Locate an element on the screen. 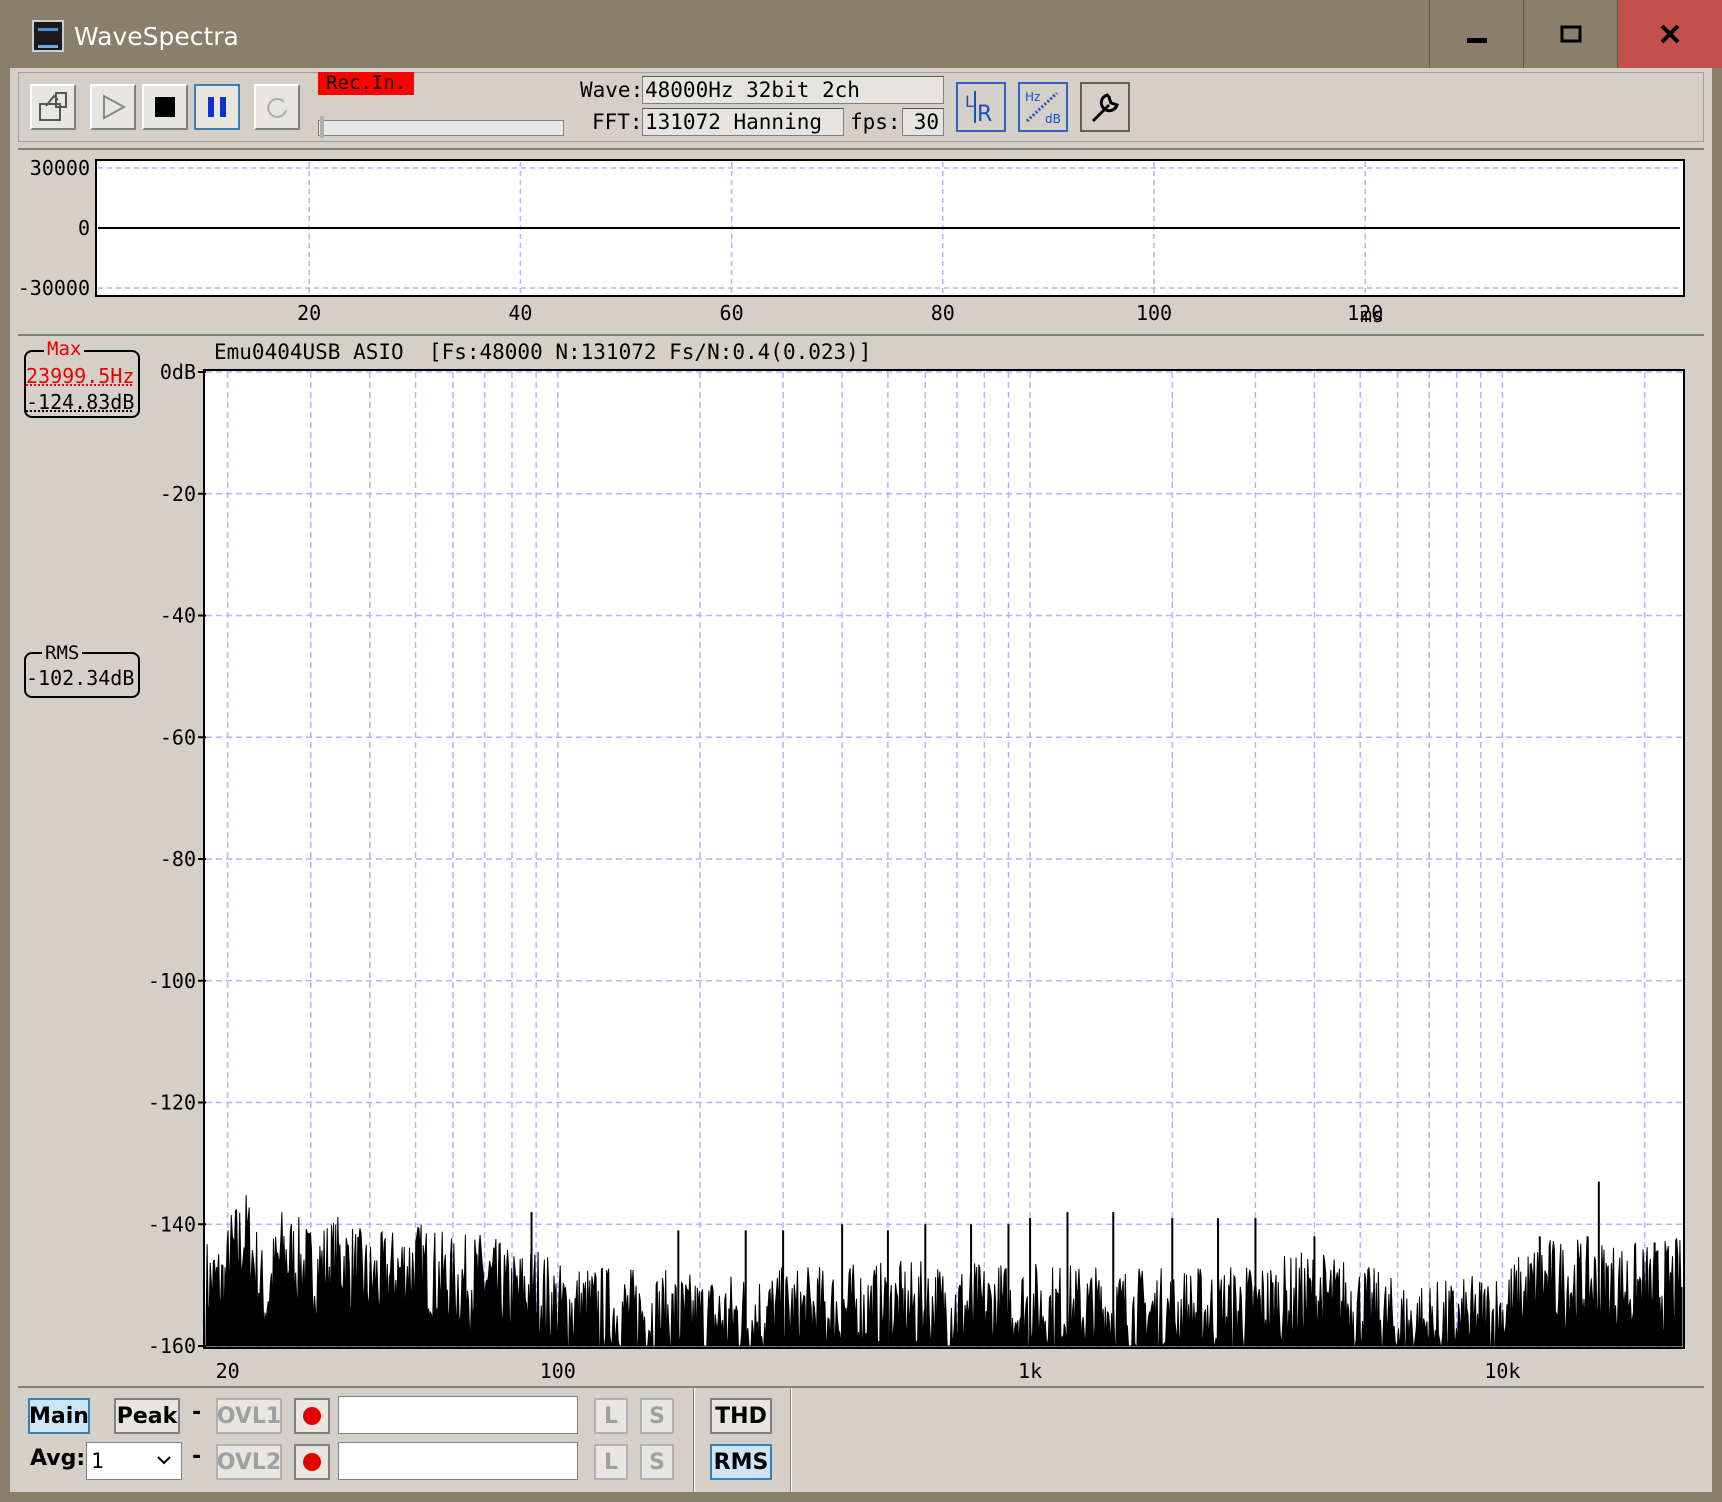 This screenshot has height=1502, width=1722. wave-x-tick-label: 80 is located at coordinates (943, 313).